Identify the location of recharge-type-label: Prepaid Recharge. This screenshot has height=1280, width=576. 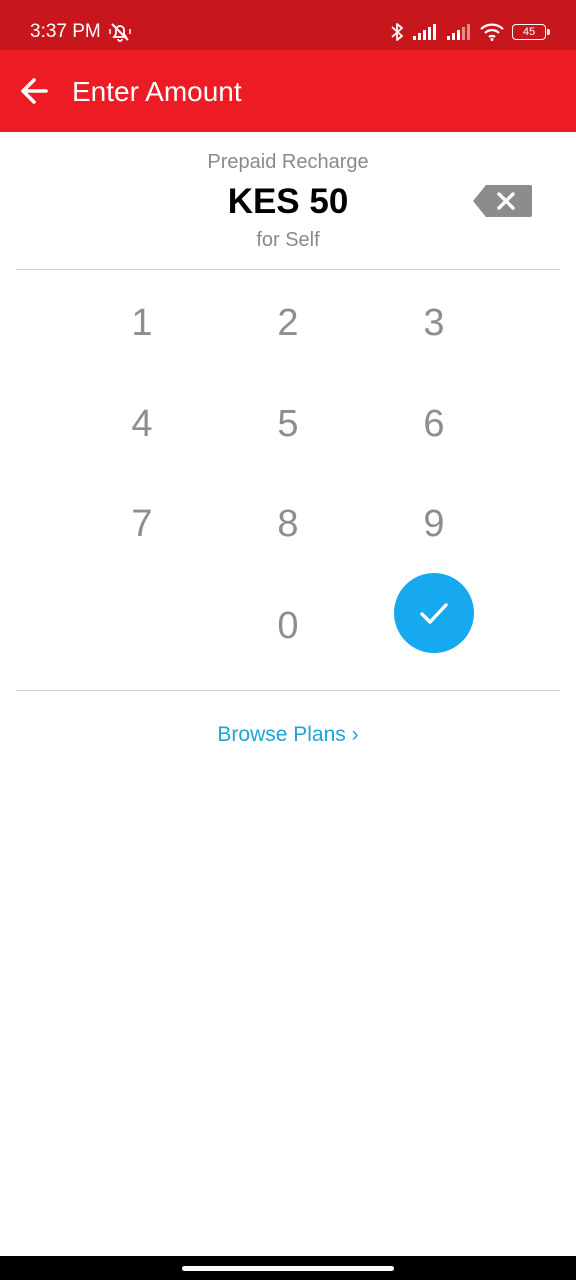
(288, 162).